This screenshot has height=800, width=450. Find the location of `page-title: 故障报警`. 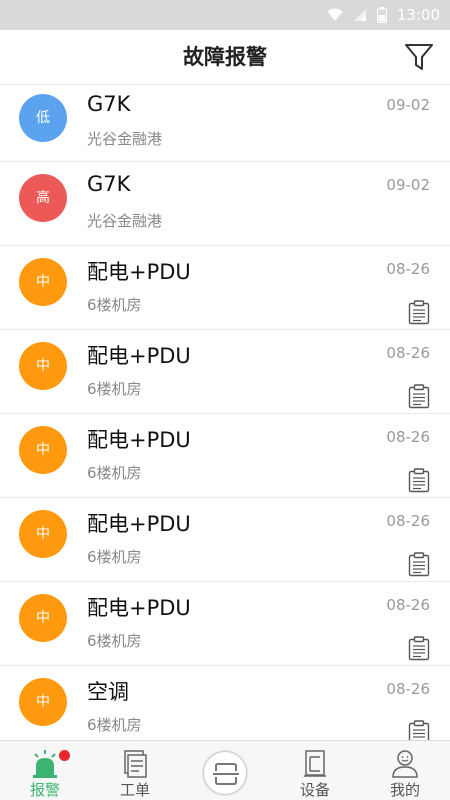

page-title: 故障报警 is located at coordinates (225, 57).